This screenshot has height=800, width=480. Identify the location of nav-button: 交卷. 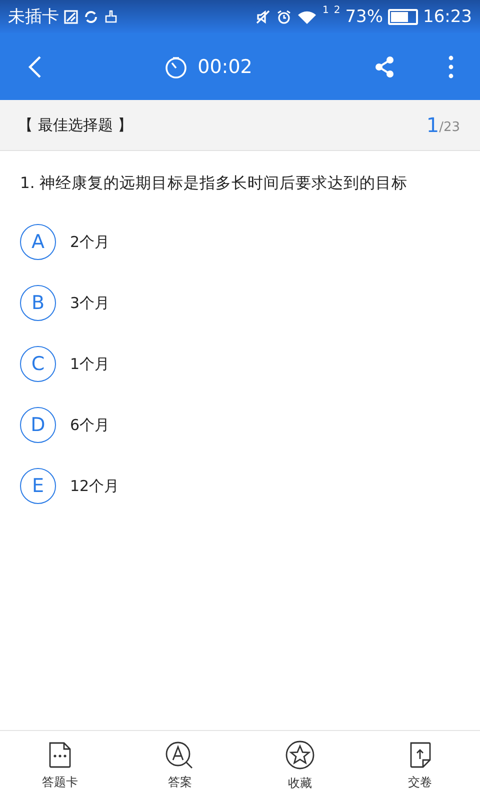
(420, 765).